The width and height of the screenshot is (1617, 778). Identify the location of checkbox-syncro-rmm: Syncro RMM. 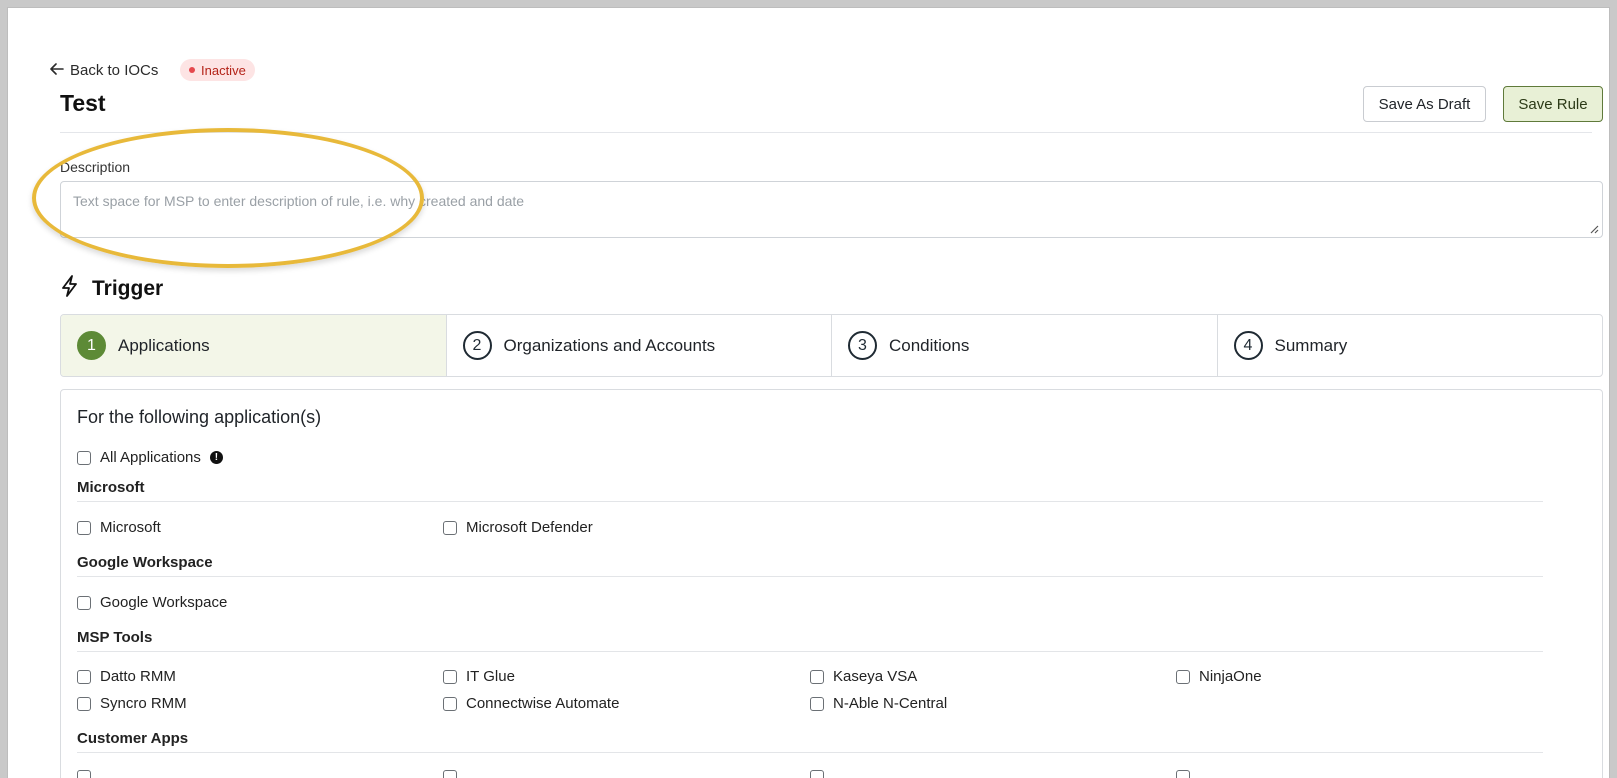
(132, 703).